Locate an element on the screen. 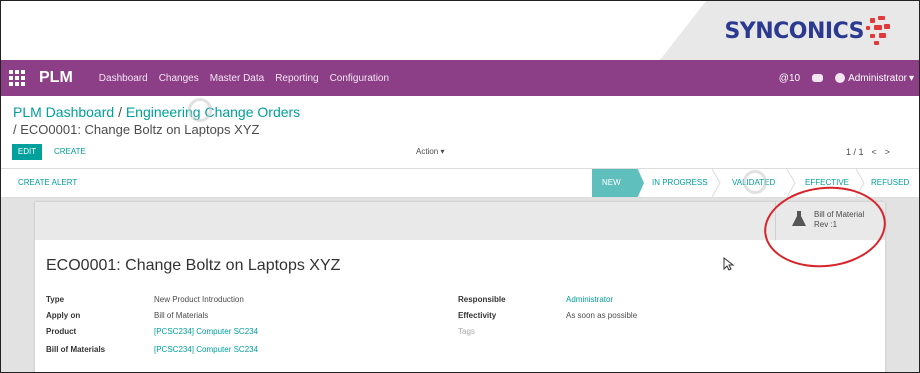 This screenshot has width=920, height=373. pager-value: 1 / 1 is located at coordinates (855, 152).